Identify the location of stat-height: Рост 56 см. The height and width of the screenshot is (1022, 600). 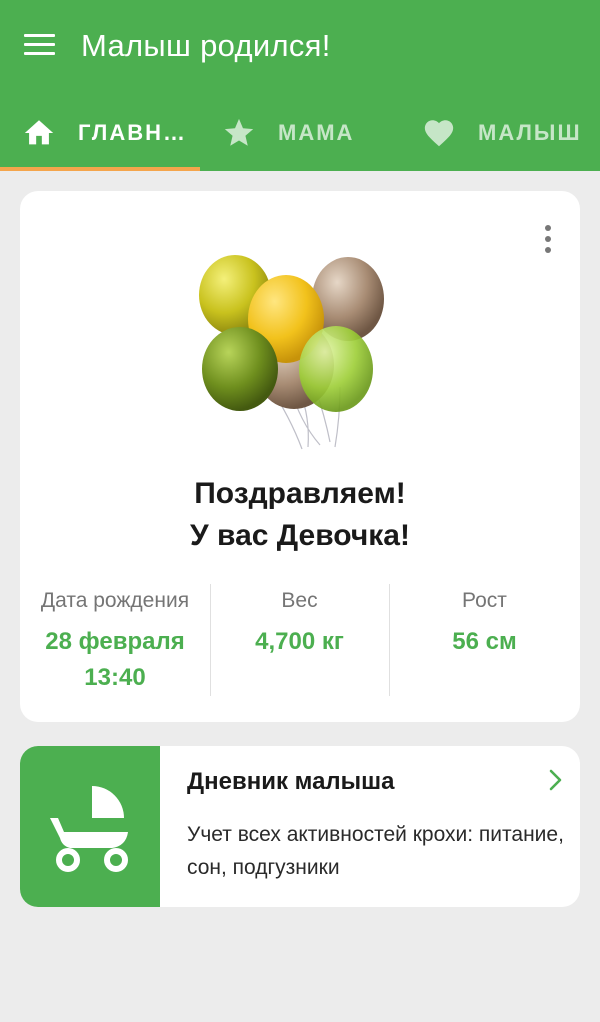
(484, 640).